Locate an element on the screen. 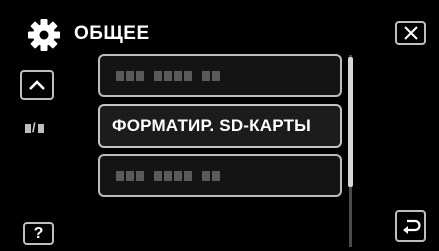  page-indicator: / is located at coordinates (34, 127).